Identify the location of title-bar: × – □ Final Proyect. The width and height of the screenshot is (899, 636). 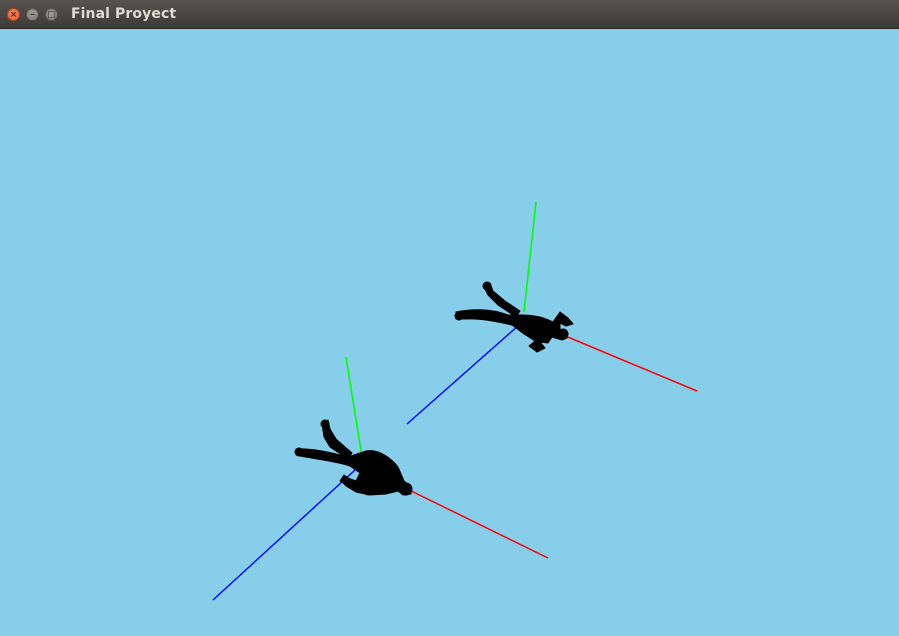
(449, 14).